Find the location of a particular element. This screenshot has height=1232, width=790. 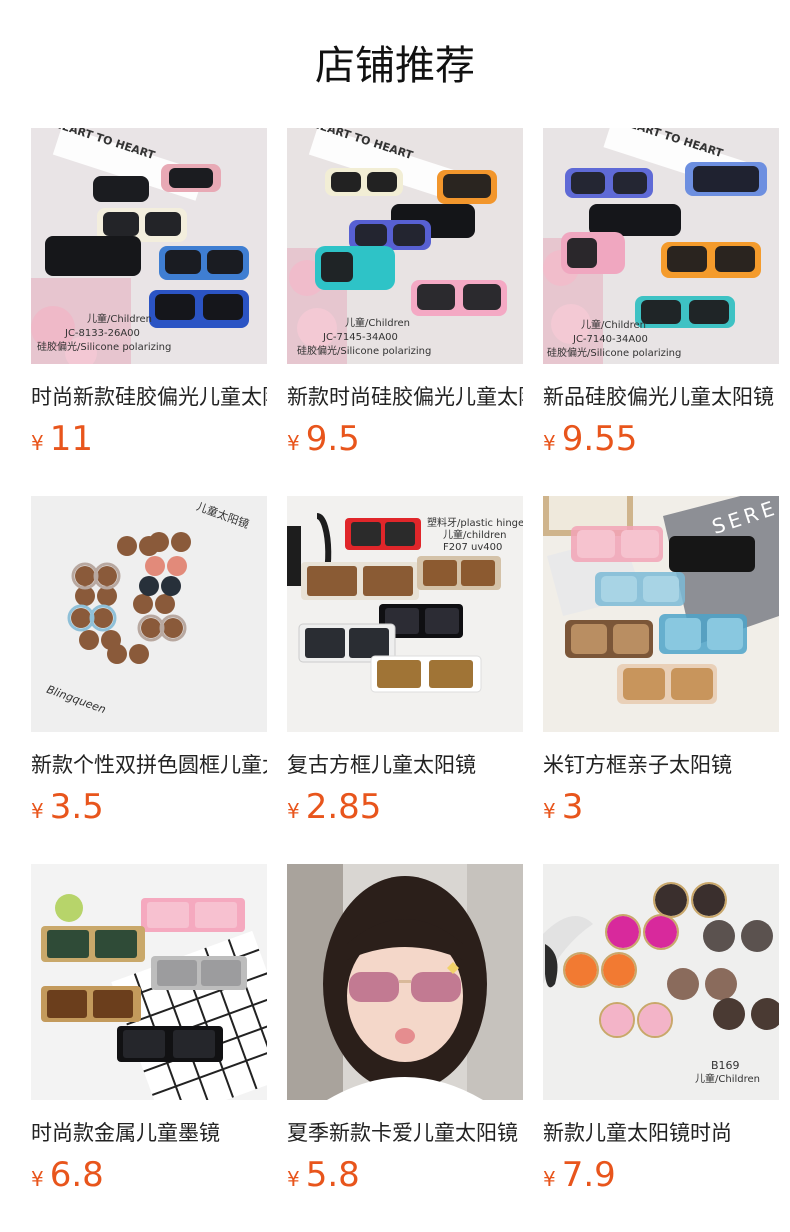

product-price: ¥3 is located at coordinates (661, 810).